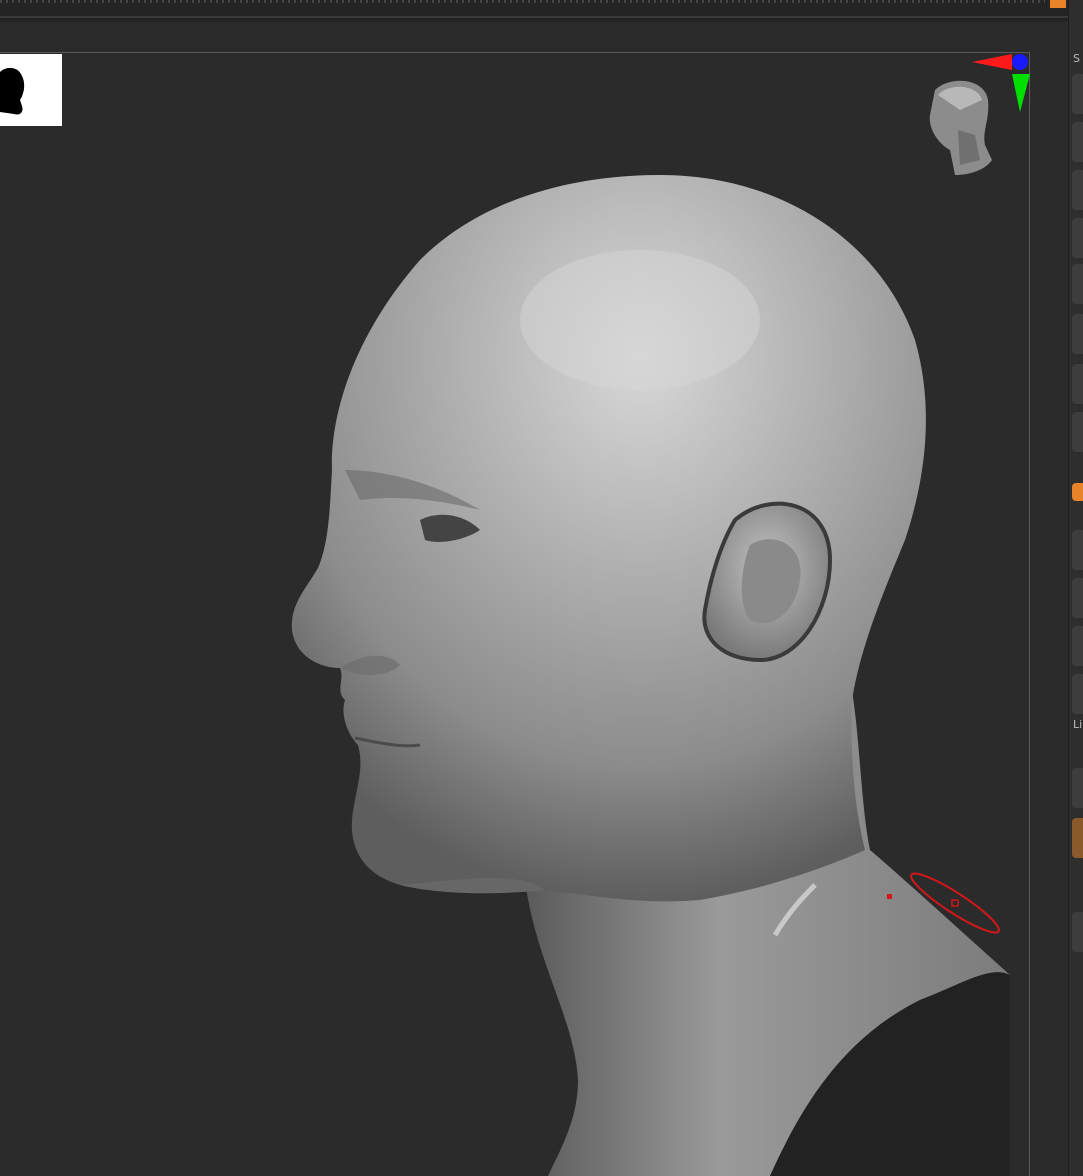 This screenshot has height=1176, width=1083. I want to click on head-silhouette-icon, so click(12, 91).